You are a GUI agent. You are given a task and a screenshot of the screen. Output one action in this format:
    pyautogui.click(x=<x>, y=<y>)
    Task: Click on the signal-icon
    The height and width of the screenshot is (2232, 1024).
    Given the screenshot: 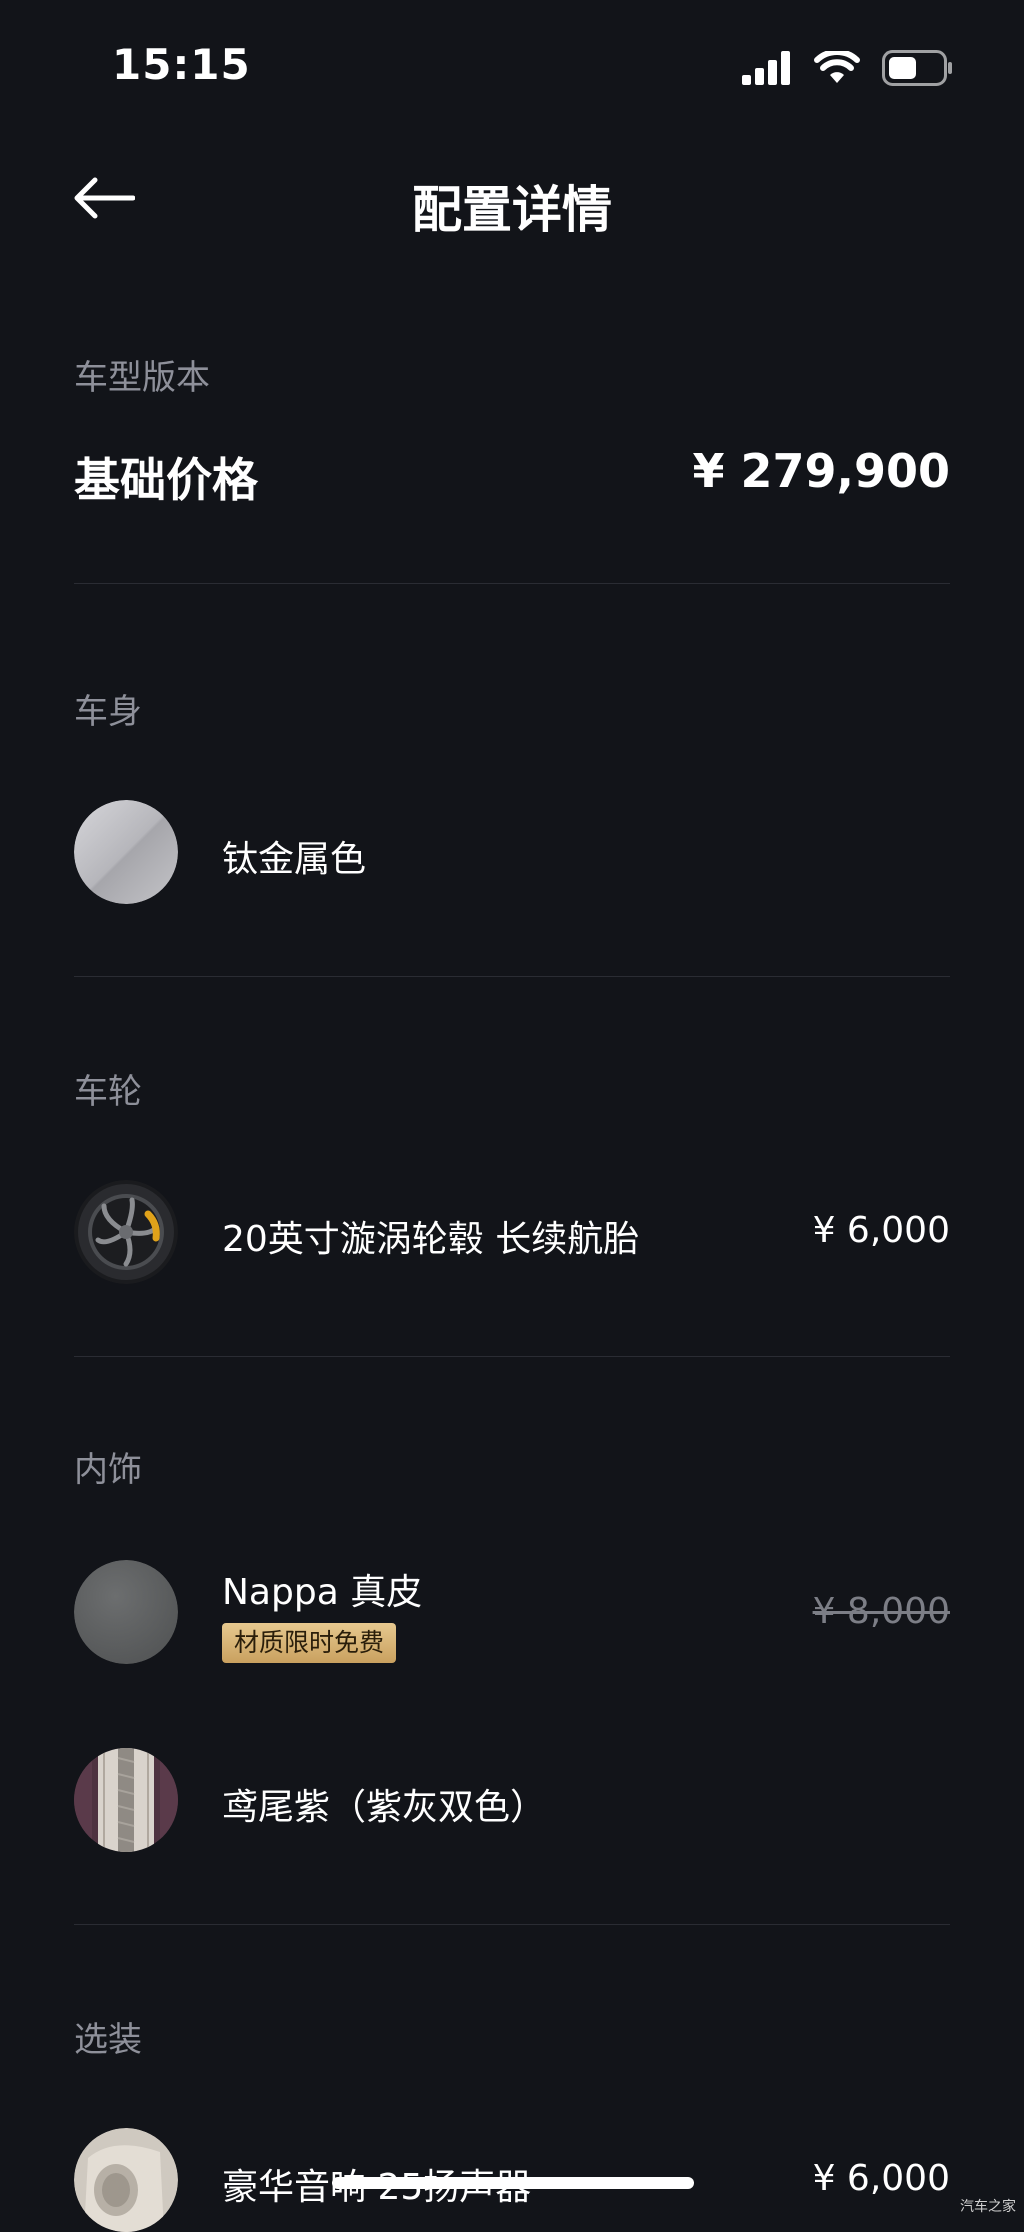 What is the action you would take?
    pyautogui.click(x=767, y=70)
    